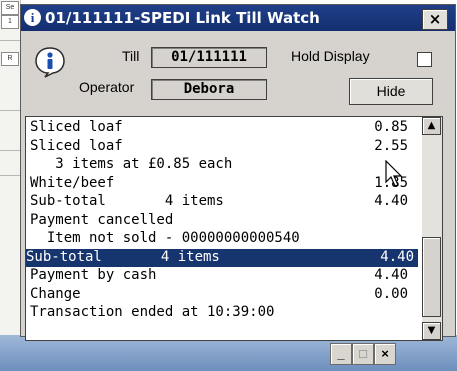 The width and height of the screenshot is (457, 371). Describe the element at coordinates (330, 56) in the screenshot. I see `hold-display-label: Hold Display` at that location.